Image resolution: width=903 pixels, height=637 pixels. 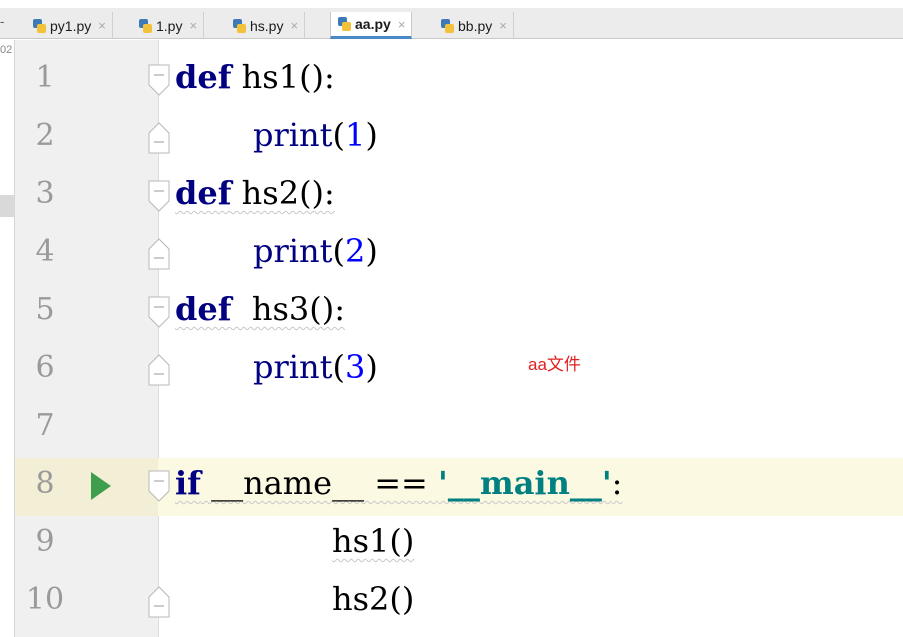 I want to click on tab-aa: aa.py ×, so click(x=371, y=25).